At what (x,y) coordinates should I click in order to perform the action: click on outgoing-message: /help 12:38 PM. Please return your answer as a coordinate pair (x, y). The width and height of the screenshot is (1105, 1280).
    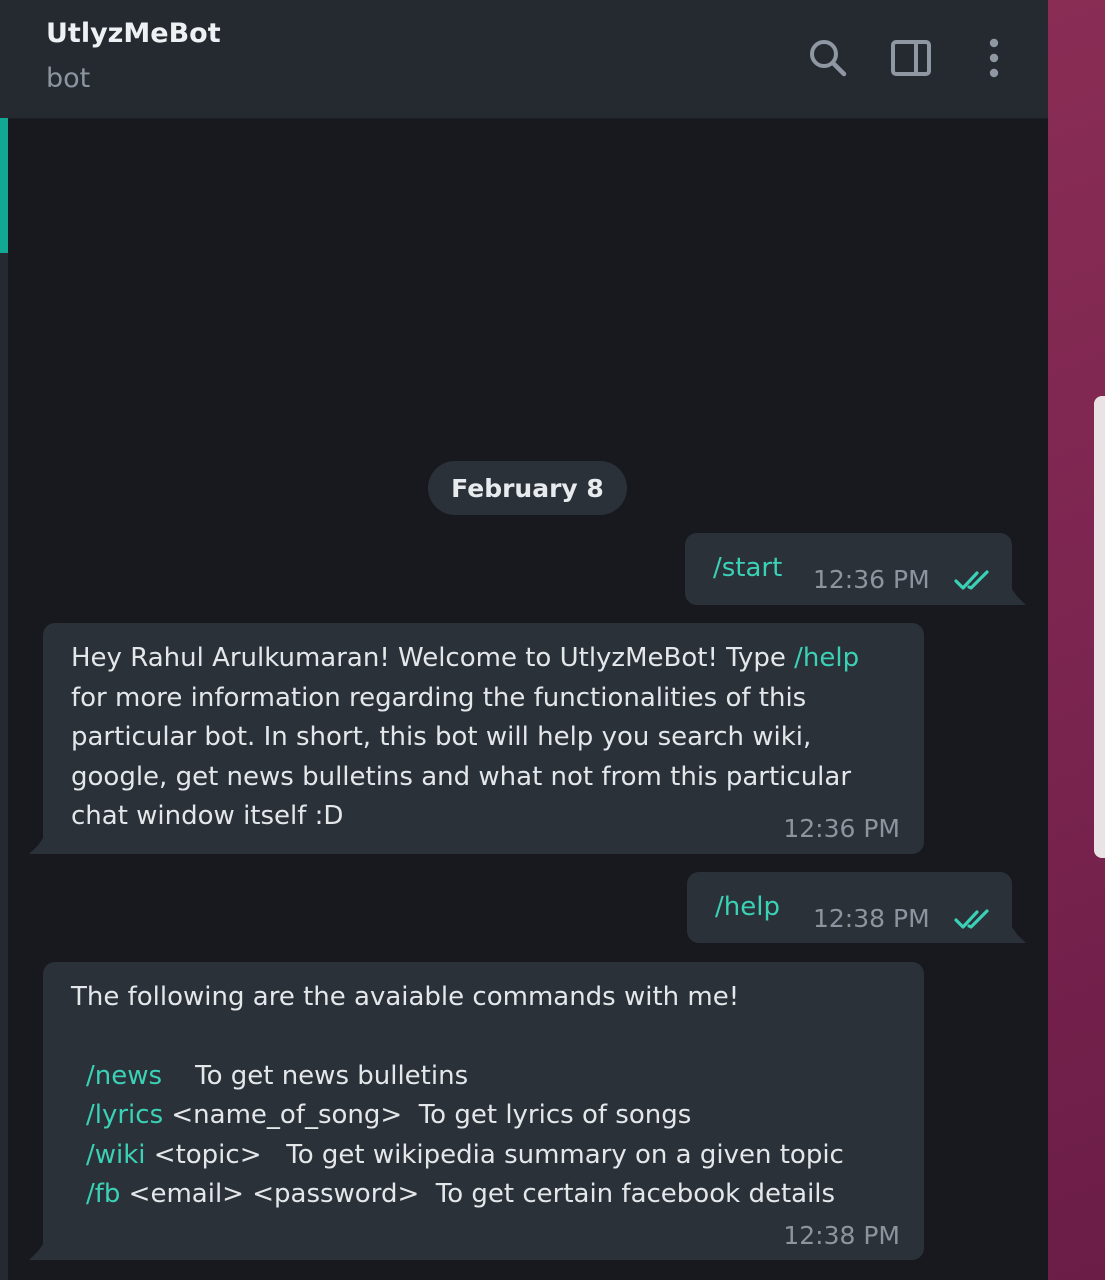
    Looking at the image, I should click on (849, 907).